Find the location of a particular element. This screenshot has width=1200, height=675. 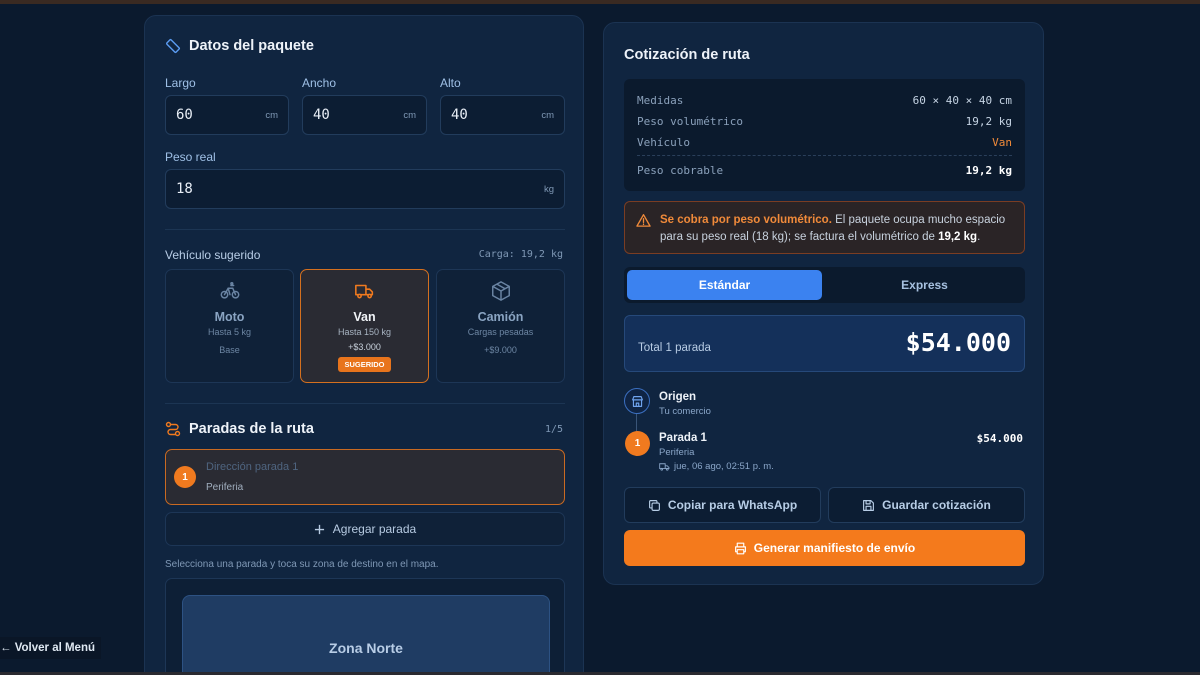

summary-label: Peso volumétrico is located at coordinates (690, 121).